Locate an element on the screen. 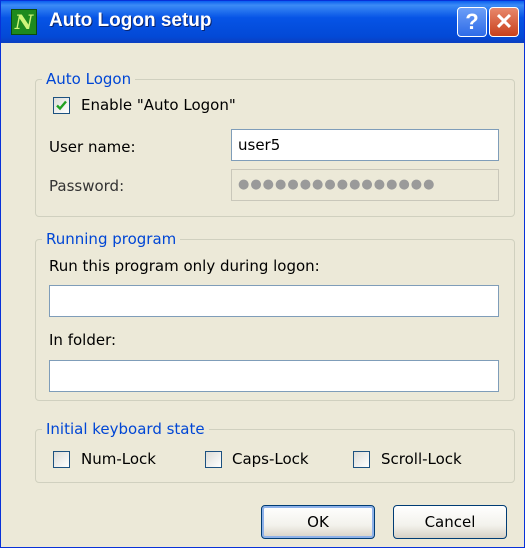 This screenshot has width=525, height=548. checkmark-icon is located at coordinates (61, 105).